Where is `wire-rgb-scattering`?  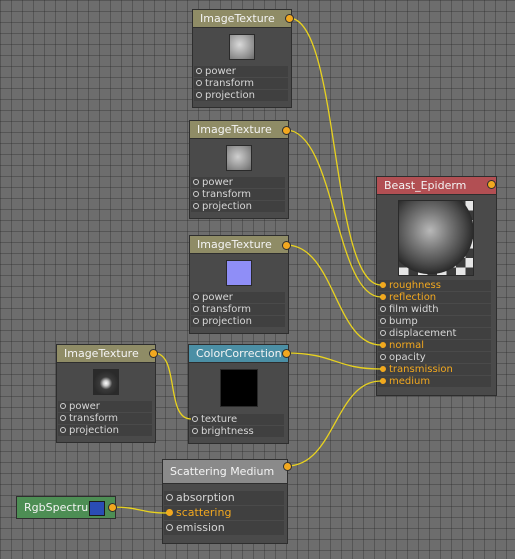
wire-rgb-scattering is located at coordinates (139, 510).